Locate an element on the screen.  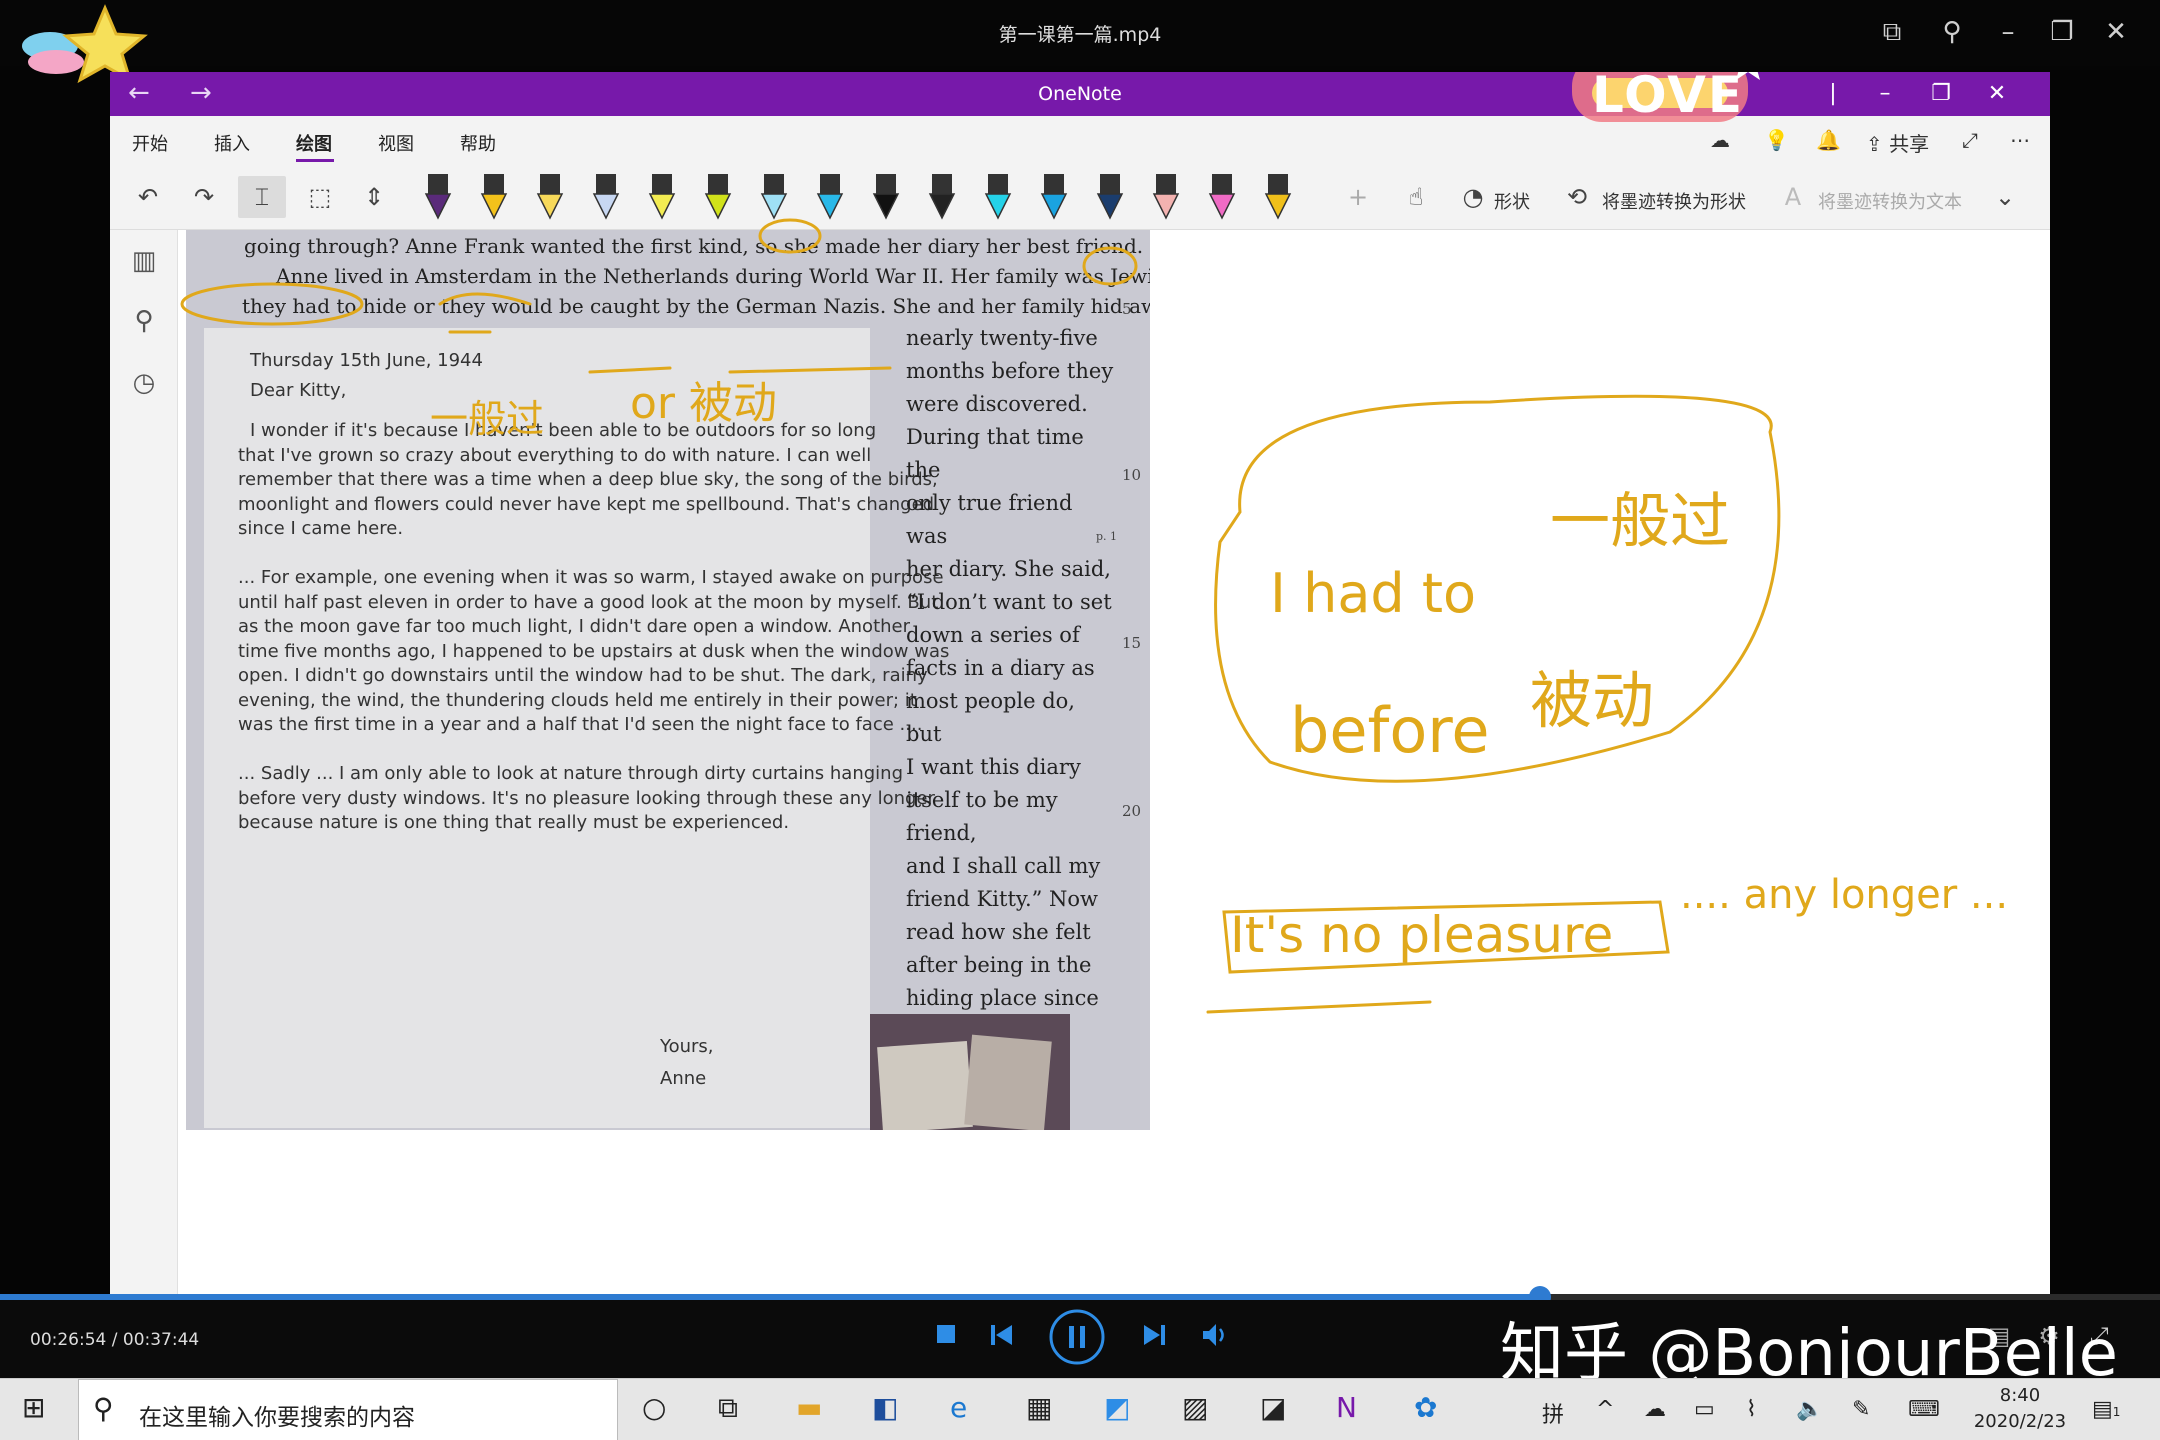
player-maximize-button: ❐ is located at coordinates (2062, 32).